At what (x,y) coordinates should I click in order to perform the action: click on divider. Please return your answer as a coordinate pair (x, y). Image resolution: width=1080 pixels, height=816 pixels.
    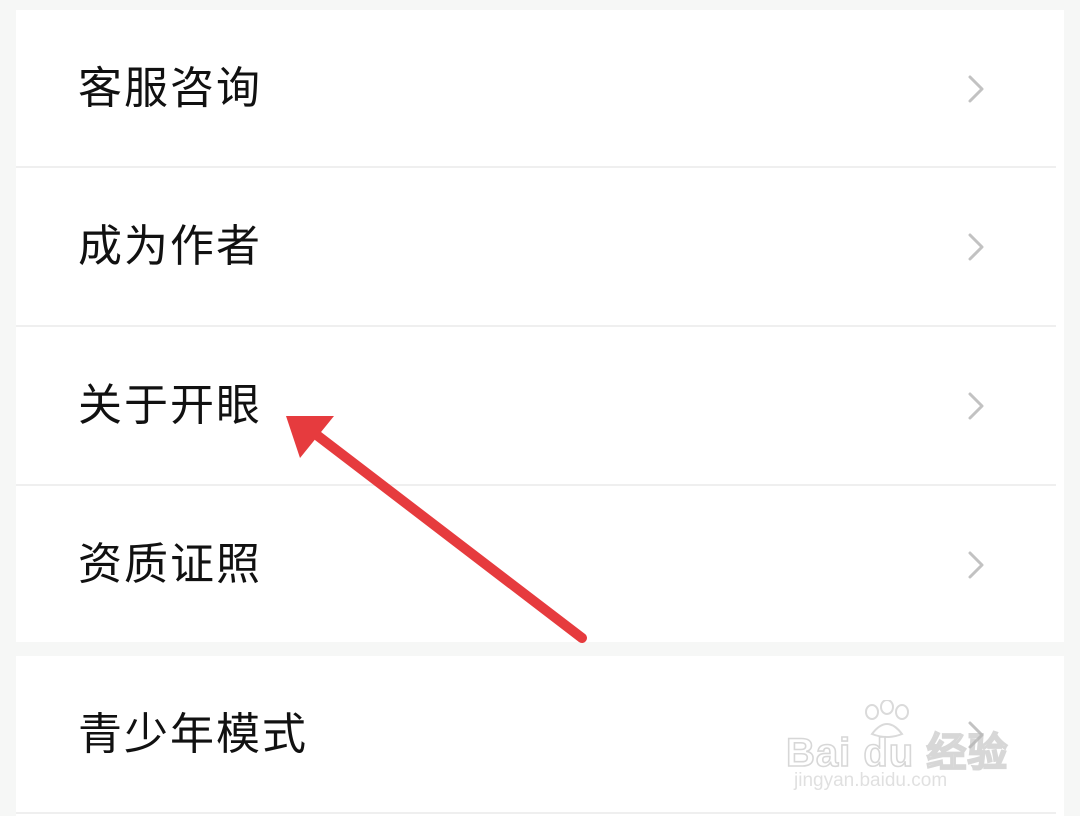
    Looking at the image, I should click on (536, 813).